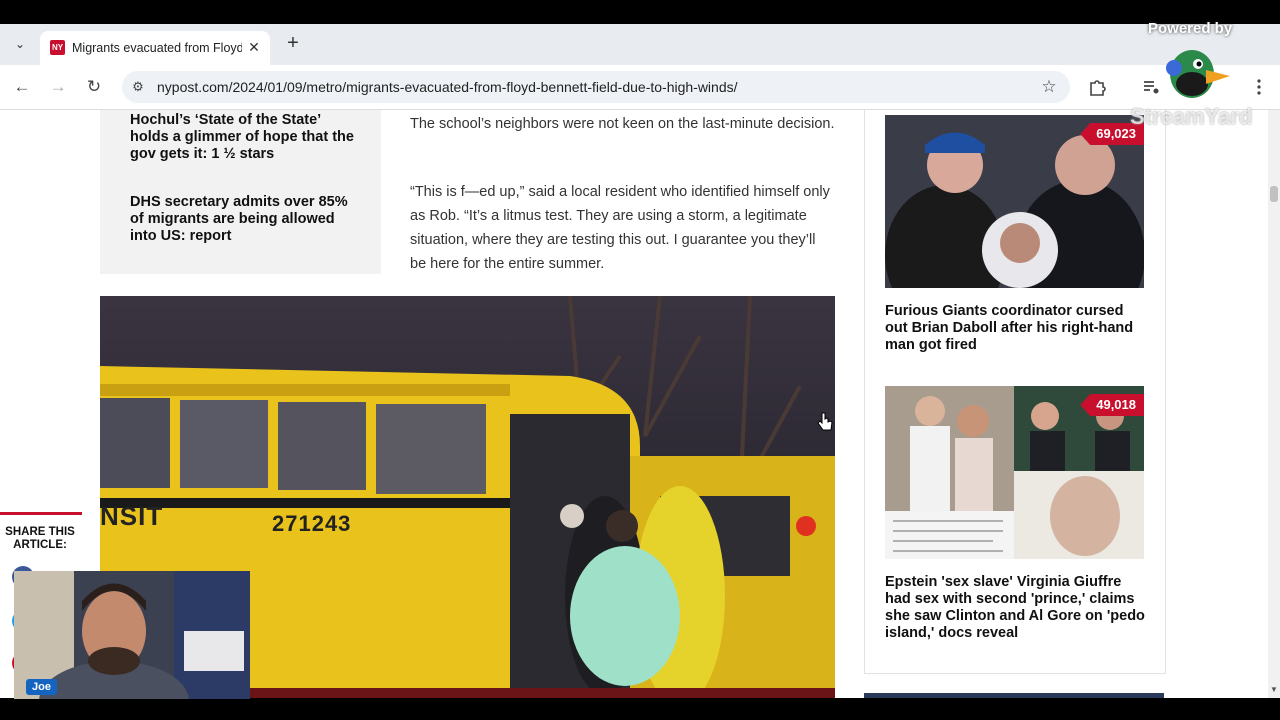 The image size is (1280, 720). Describe the element at coordinates (293, 43) in the screenshot. I see `new-tab-button: +` at that location.